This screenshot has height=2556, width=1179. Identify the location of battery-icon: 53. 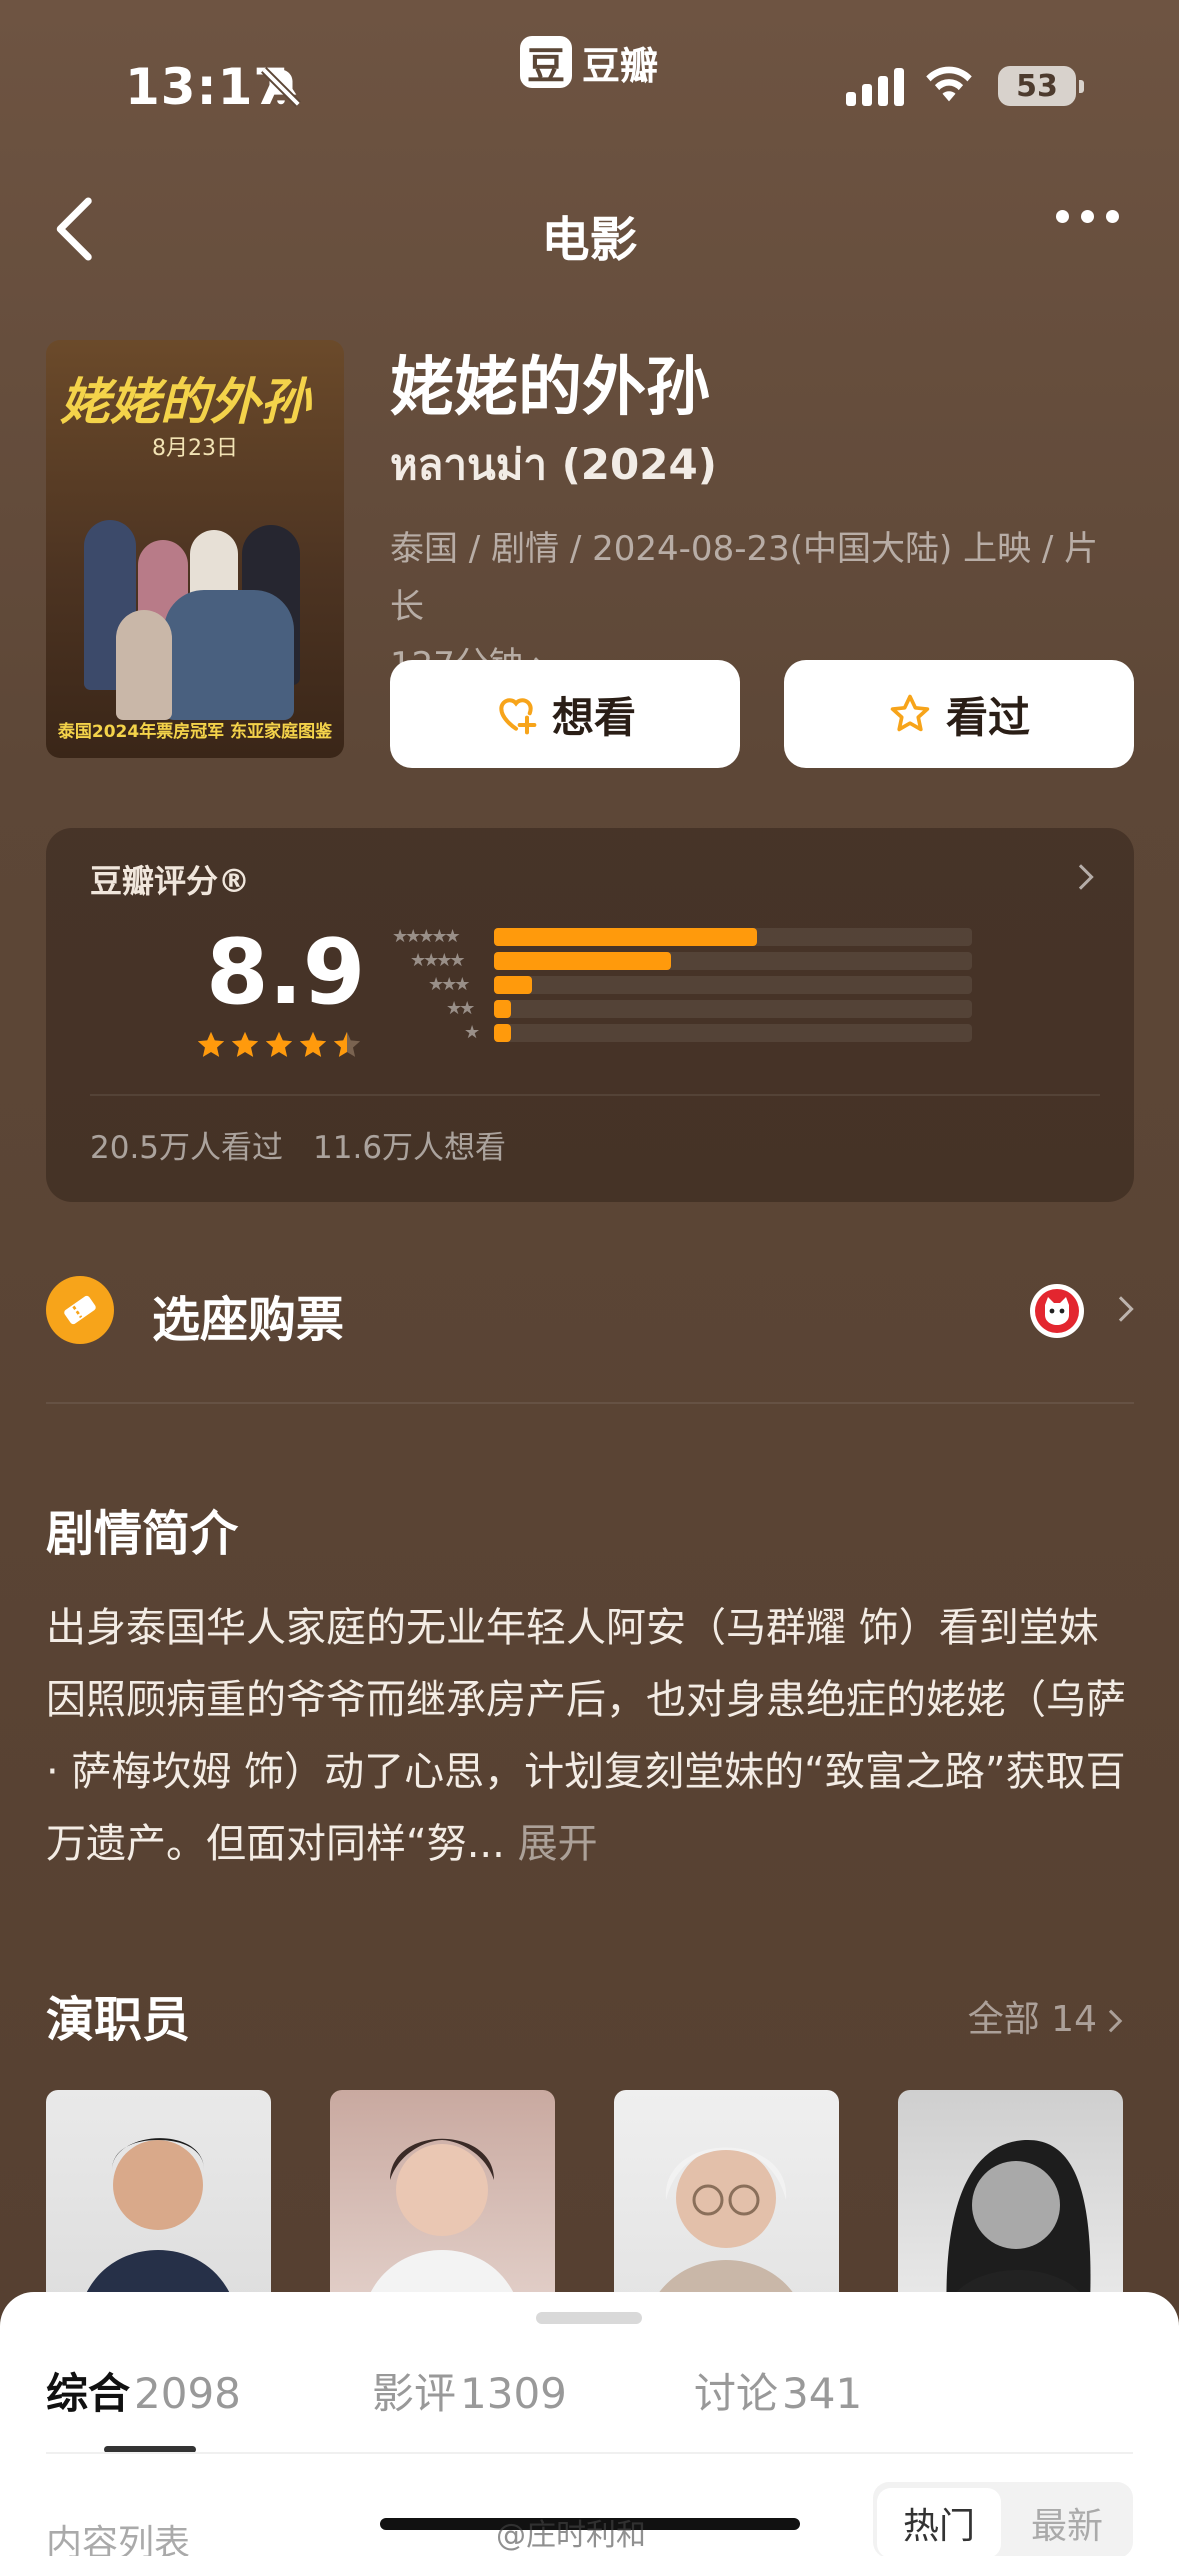
(1041, 86).